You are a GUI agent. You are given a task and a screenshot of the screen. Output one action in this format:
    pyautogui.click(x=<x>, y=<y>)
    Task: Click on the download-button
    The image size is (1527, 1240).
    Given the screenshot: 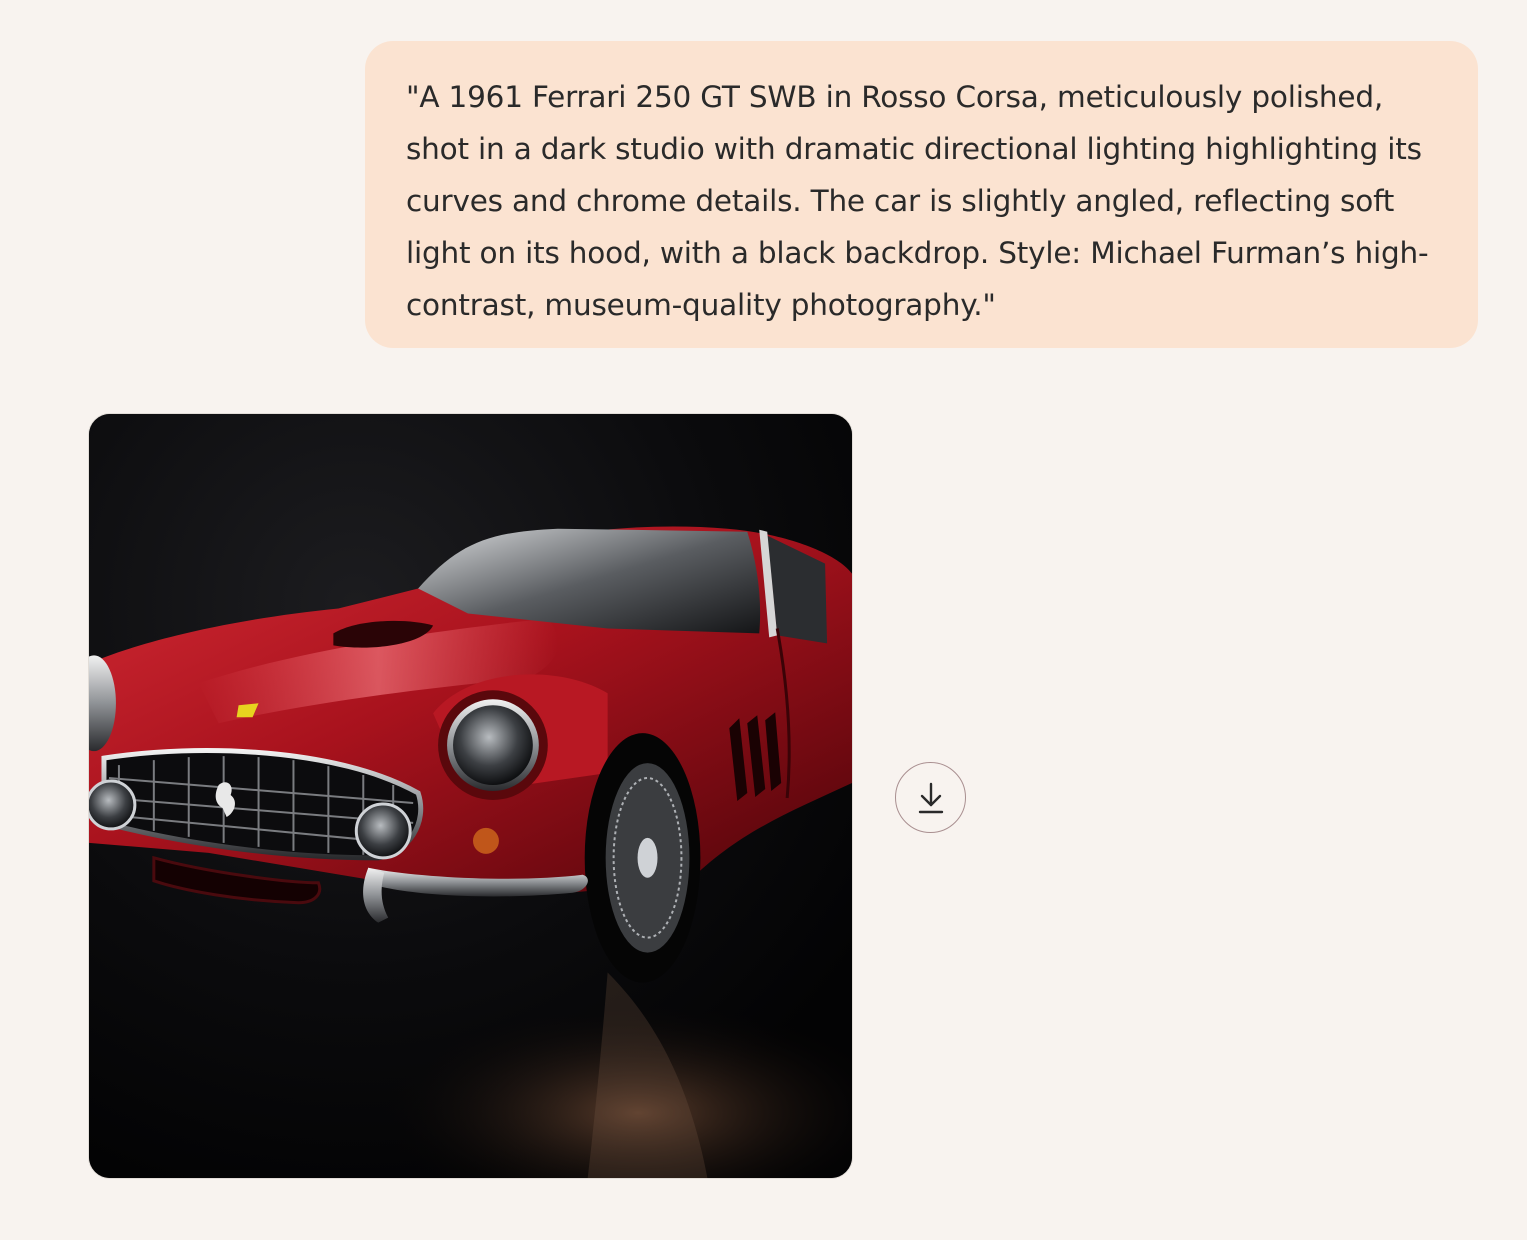 What is the action you would take?
    pyautogui.click(x=930, y=797)
    